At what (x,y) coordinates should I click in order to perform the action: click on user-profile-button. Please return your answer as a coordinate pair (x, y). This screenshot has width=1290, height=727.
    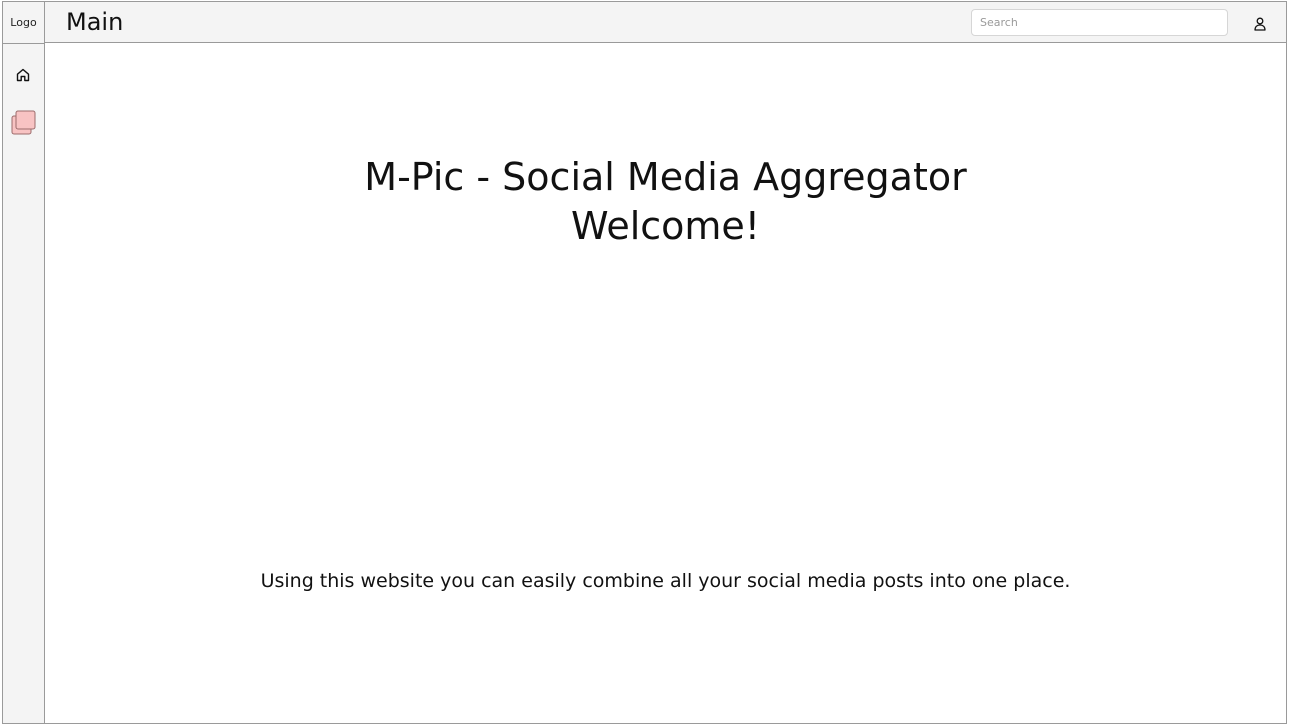
    Looking at the image, I should click on (1260, 24).